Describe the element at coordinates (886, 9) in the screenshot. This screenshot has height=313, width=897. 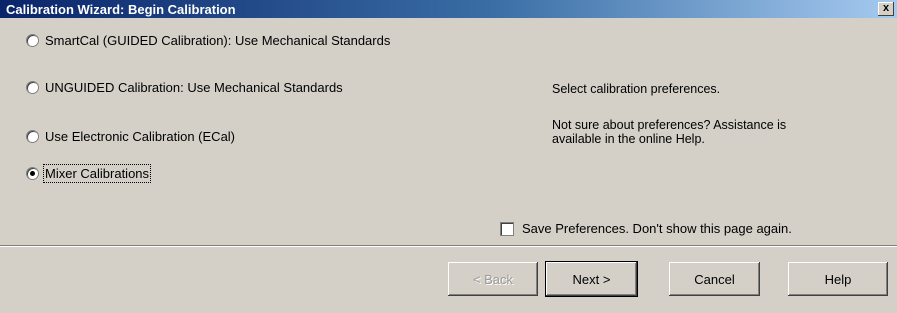
I see `close-button: x` at that location.